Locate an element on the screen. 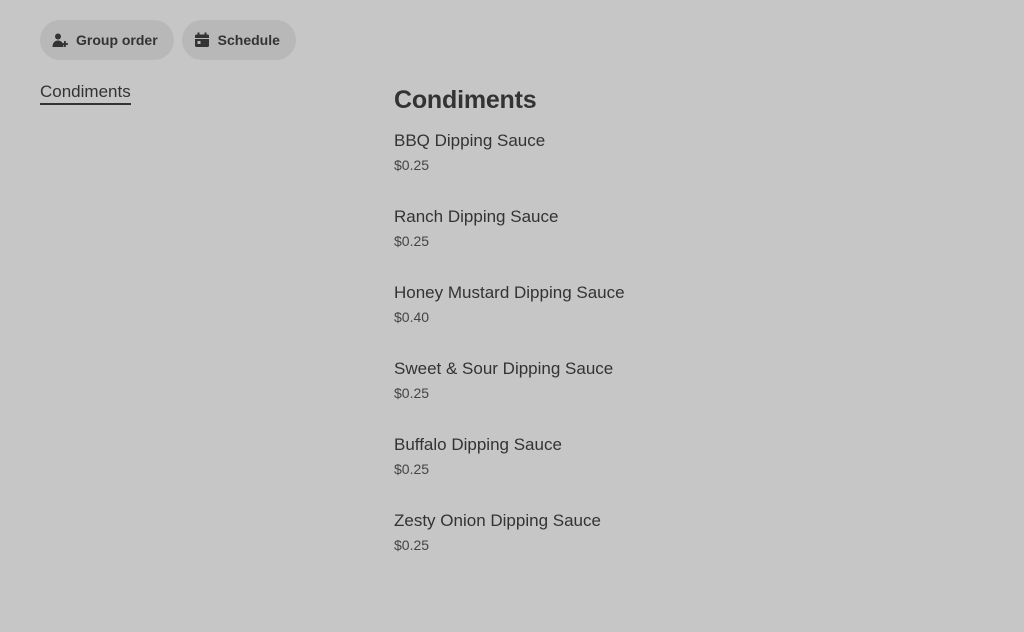  schedule-button: Schedule is located at coordinates (238, 40).